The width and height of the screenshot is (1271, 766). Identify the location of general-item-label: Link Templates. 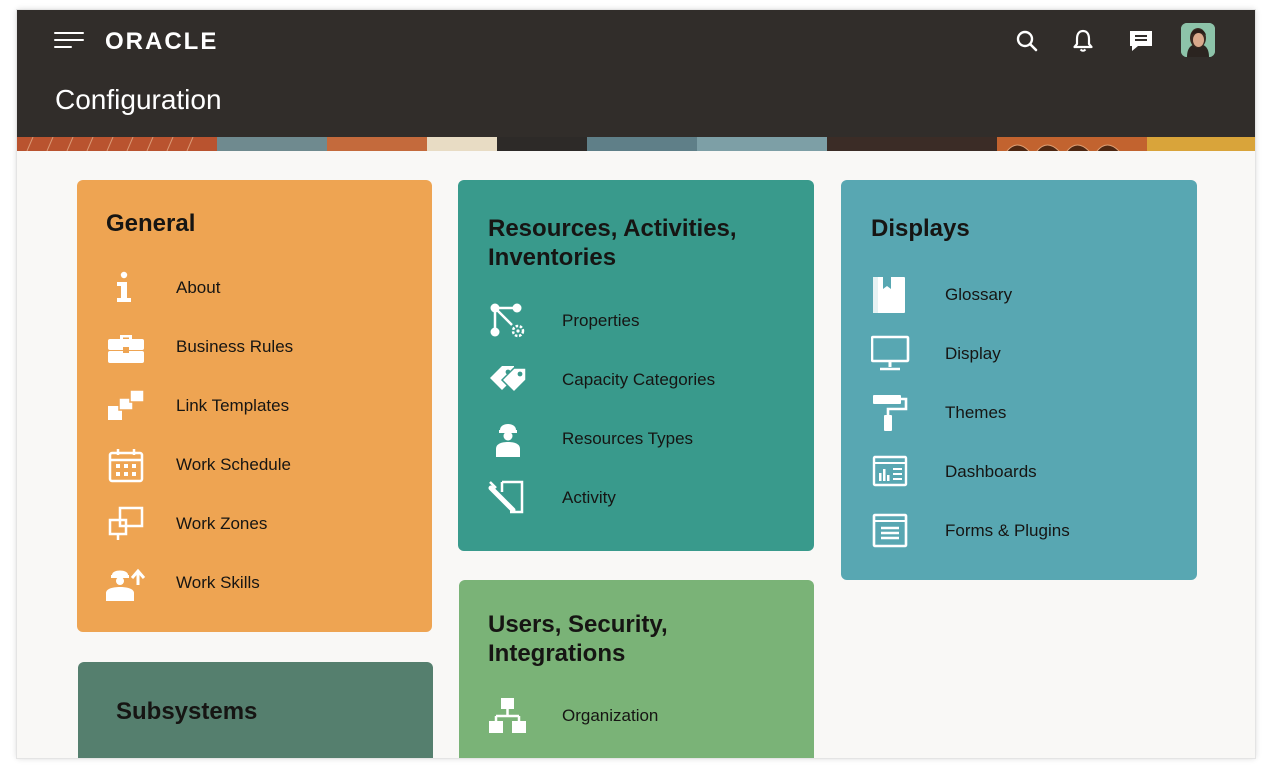
(233, 405).